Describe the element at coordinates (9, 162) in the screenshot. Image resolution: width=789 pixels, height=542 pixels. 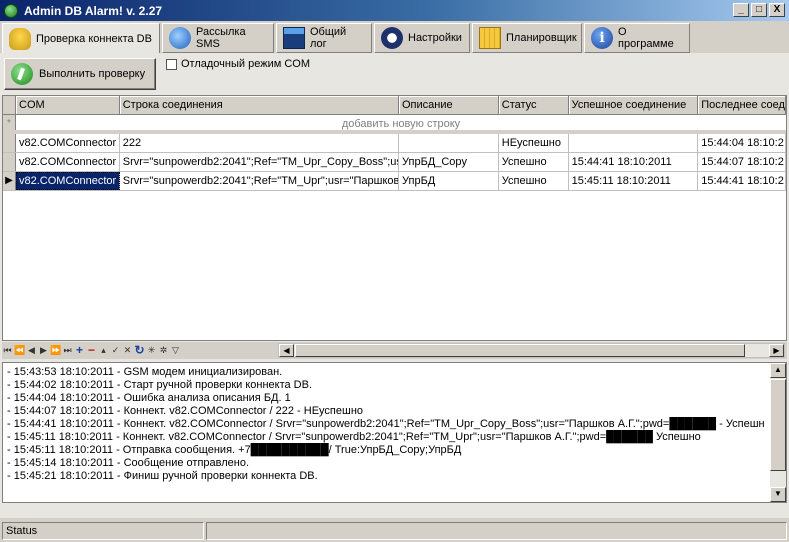
I see `row-indicator` at that location.